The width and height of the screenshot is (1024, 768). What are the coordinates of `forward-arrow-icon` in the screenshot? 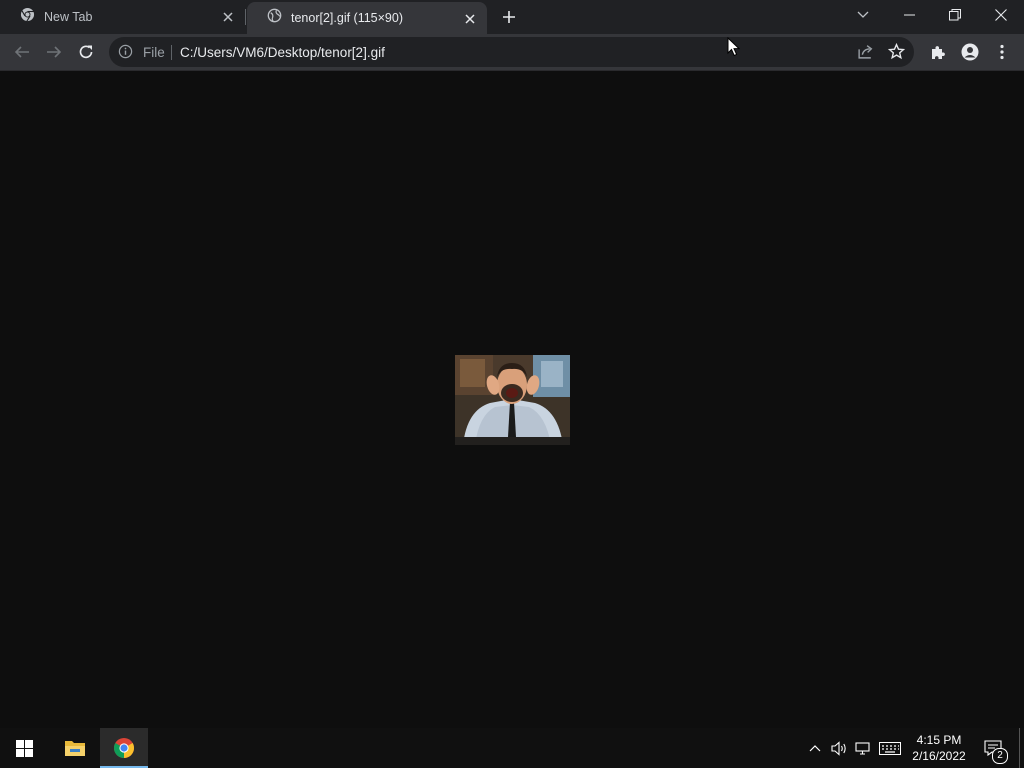 It's located at (54, 52).